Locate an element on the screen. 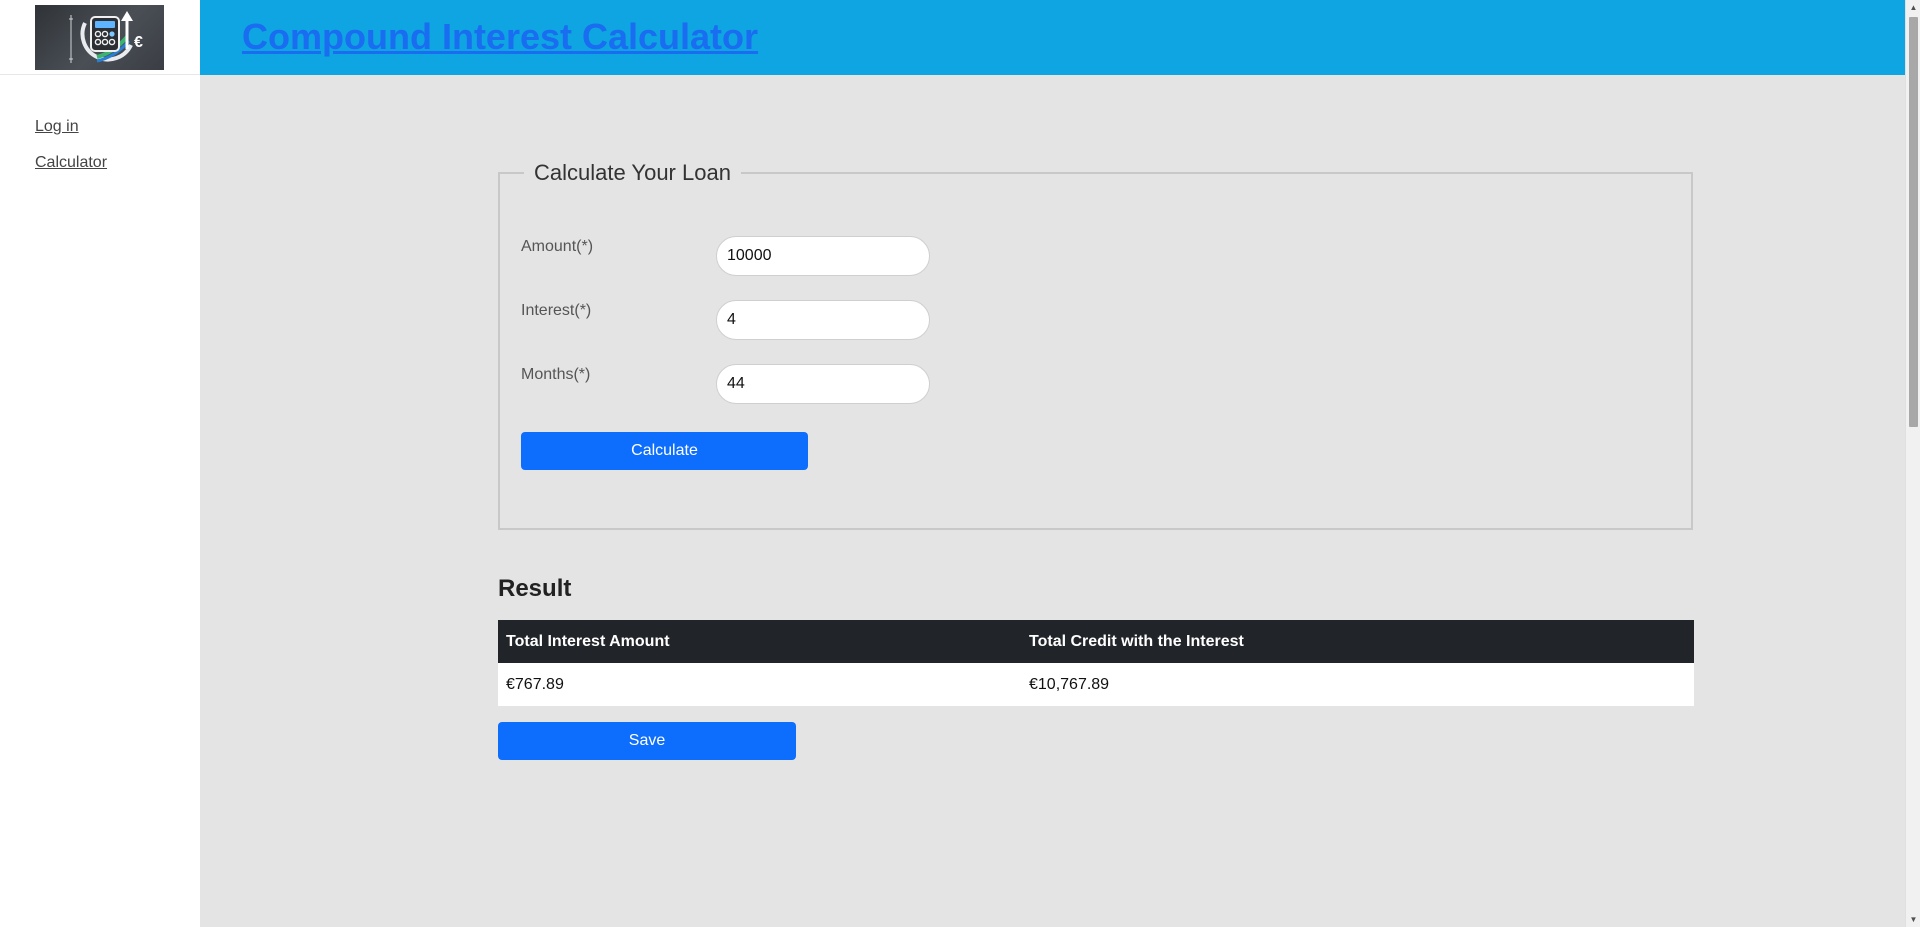  table-row: €767.89 €10,767.89 is located at coordinates (1096, 684).